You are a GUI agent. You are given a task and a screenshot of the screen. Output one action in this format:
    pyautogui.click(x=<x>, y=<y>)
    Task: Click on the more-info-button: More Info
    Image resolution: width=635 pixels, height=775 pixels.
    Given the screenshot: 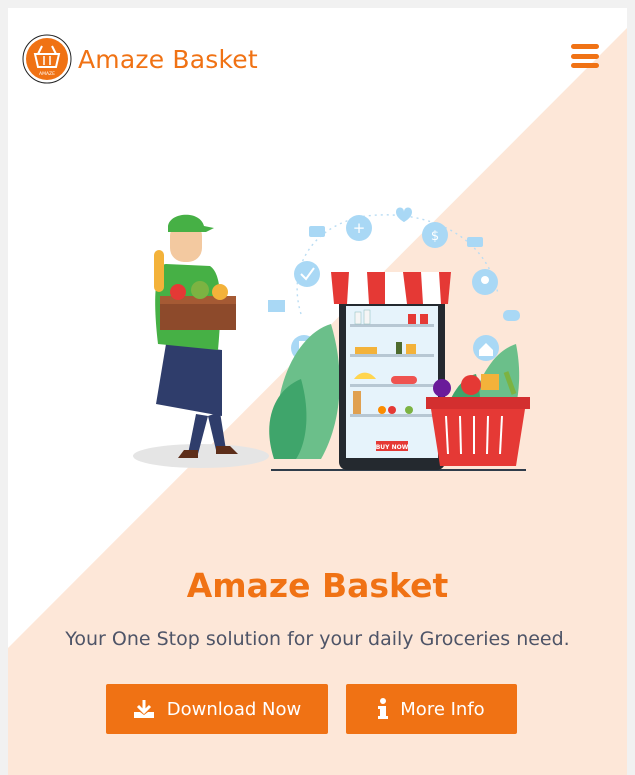 What is the action you would take?
    pyautogui.click(x=431, y=709)
    